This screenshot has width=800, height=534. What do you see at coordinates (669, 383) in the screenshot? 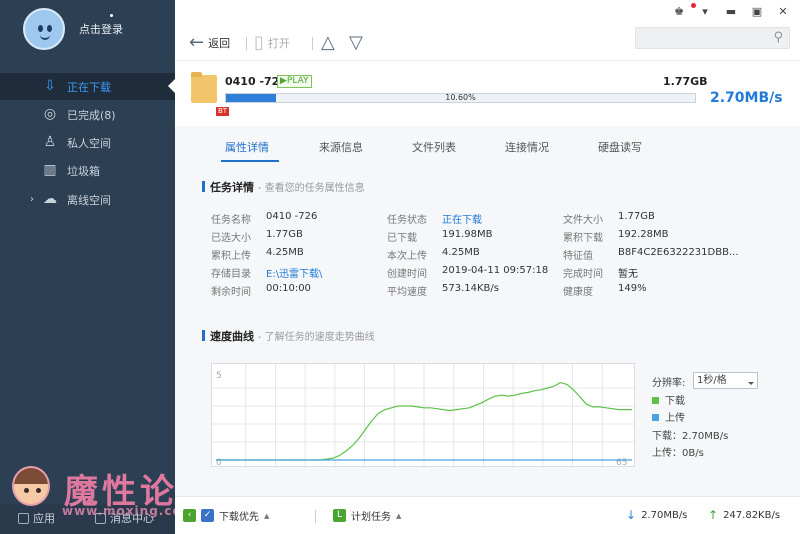
I see `rate-label: 分辨率:` at bounding box center [669, 383].